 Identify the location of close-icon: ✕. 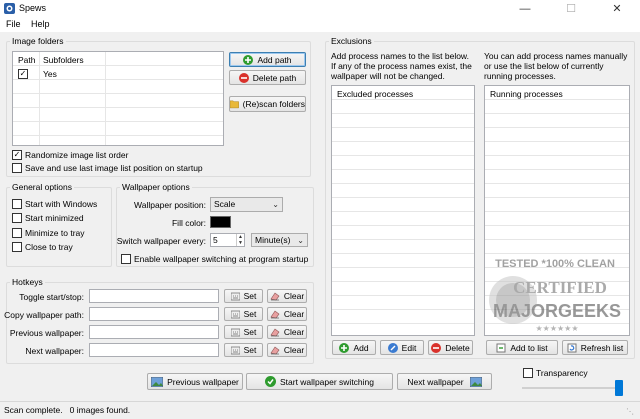
(617, 9).